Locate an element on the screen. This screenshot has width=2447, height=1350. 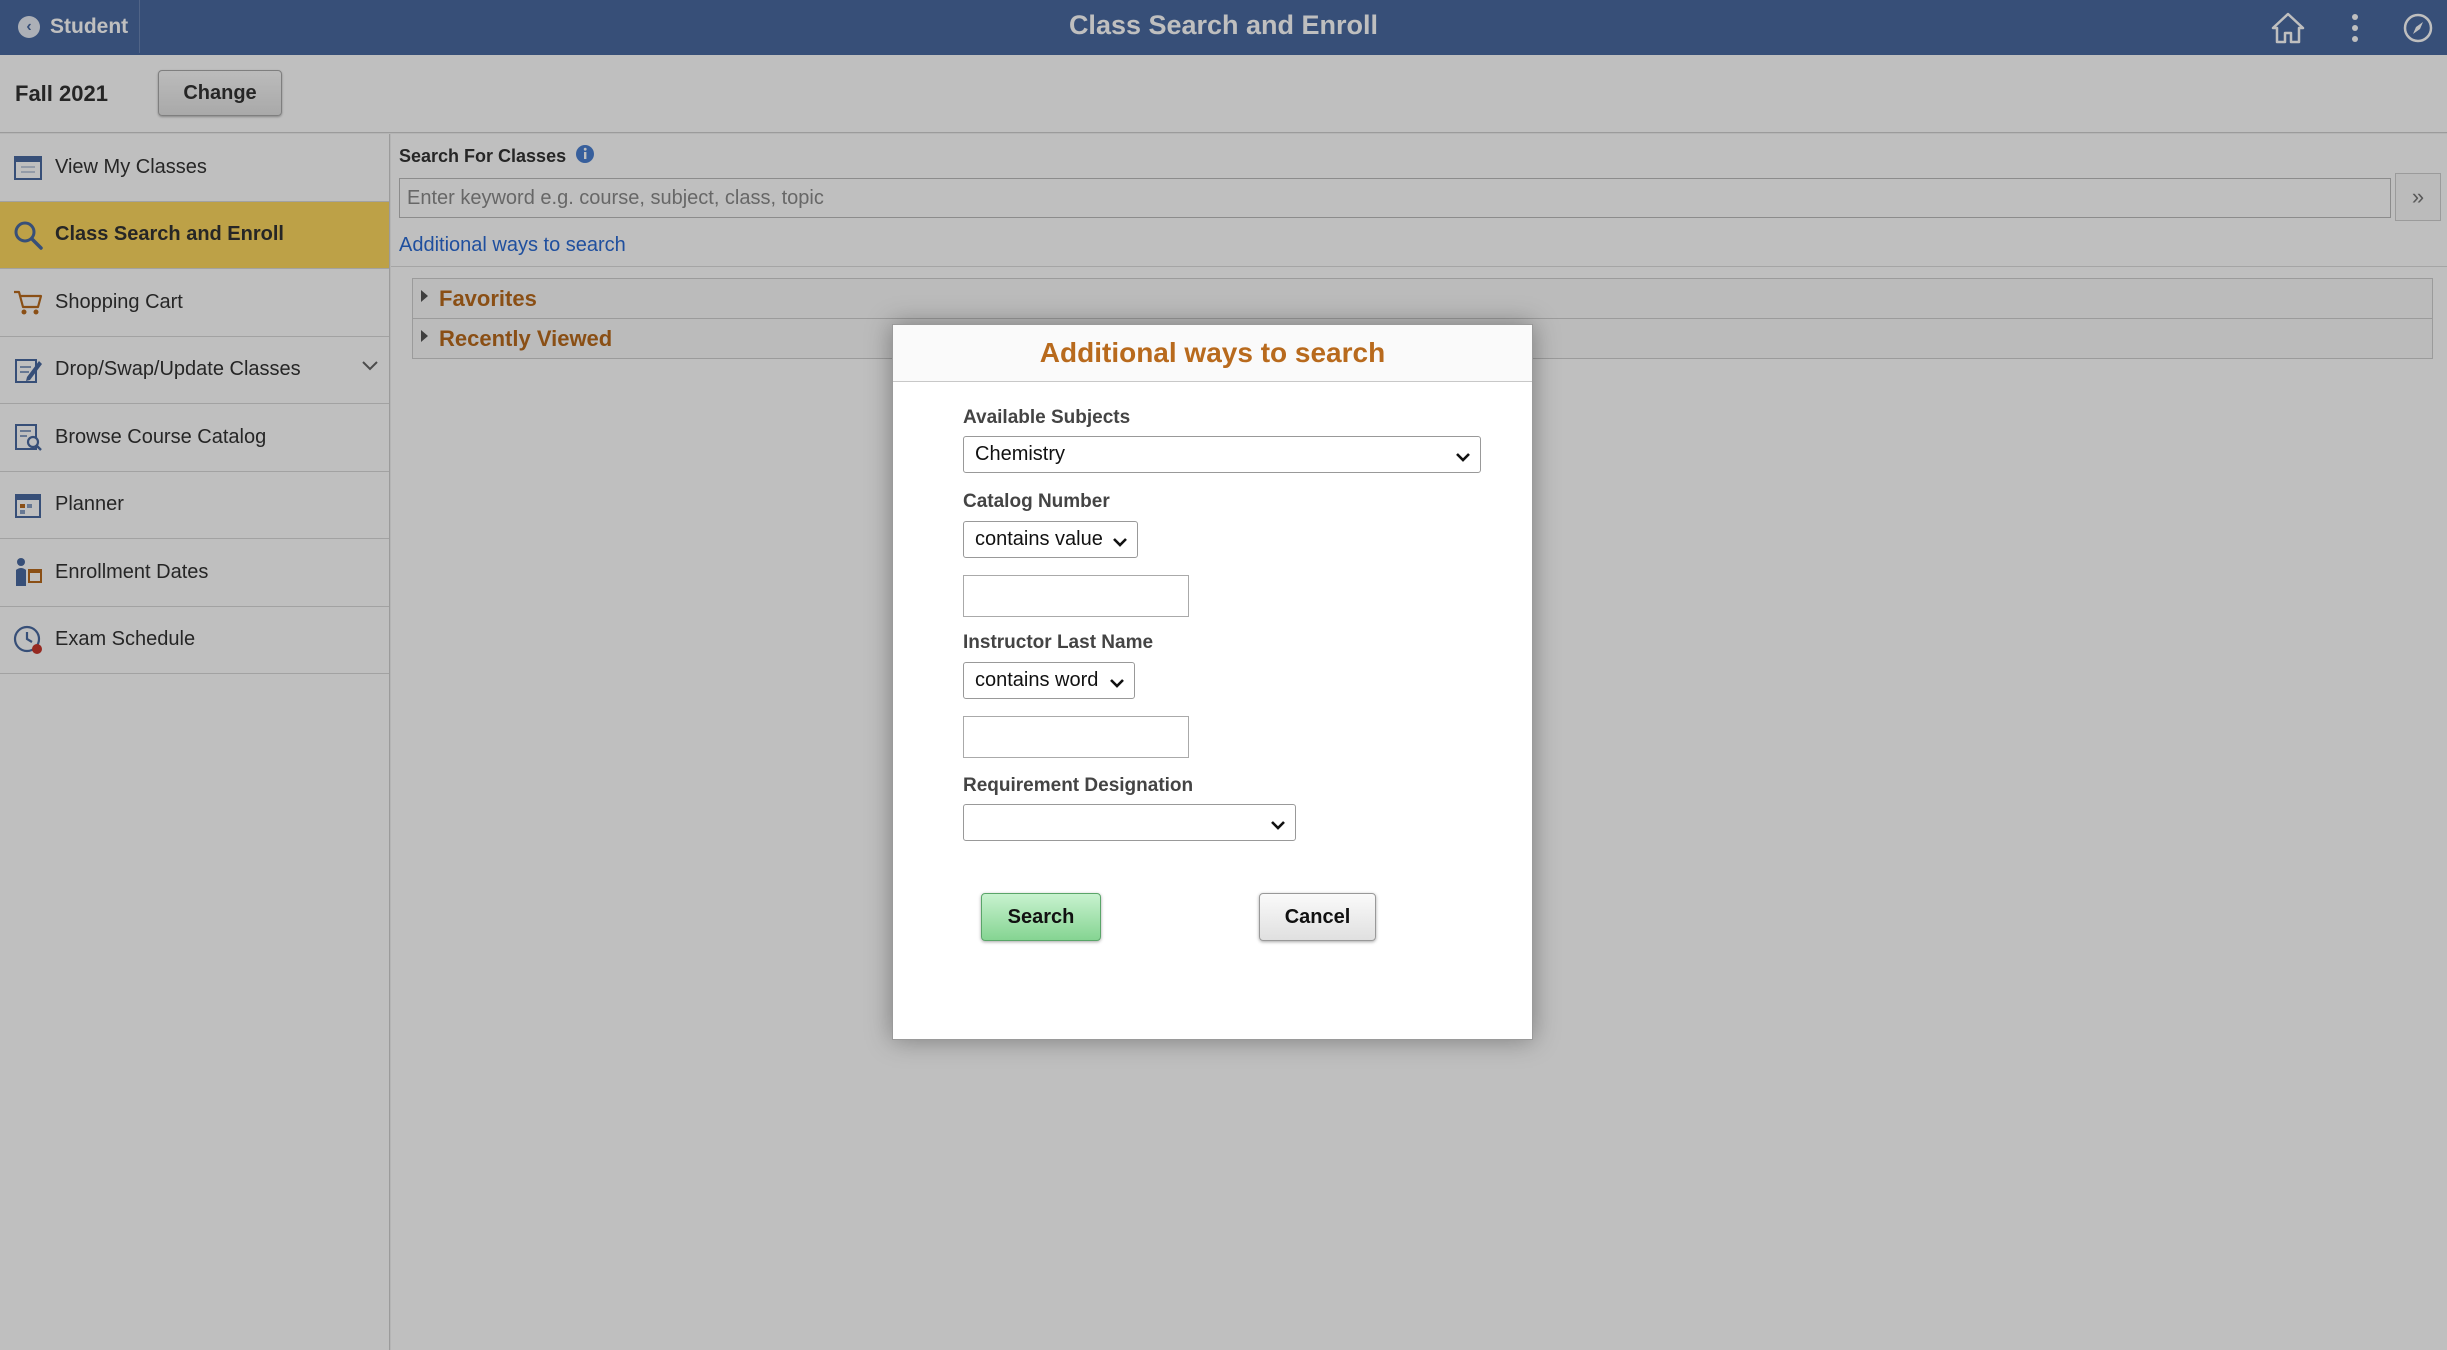
modal-header: Additional ways to search is located at coordinates (1212, 353).